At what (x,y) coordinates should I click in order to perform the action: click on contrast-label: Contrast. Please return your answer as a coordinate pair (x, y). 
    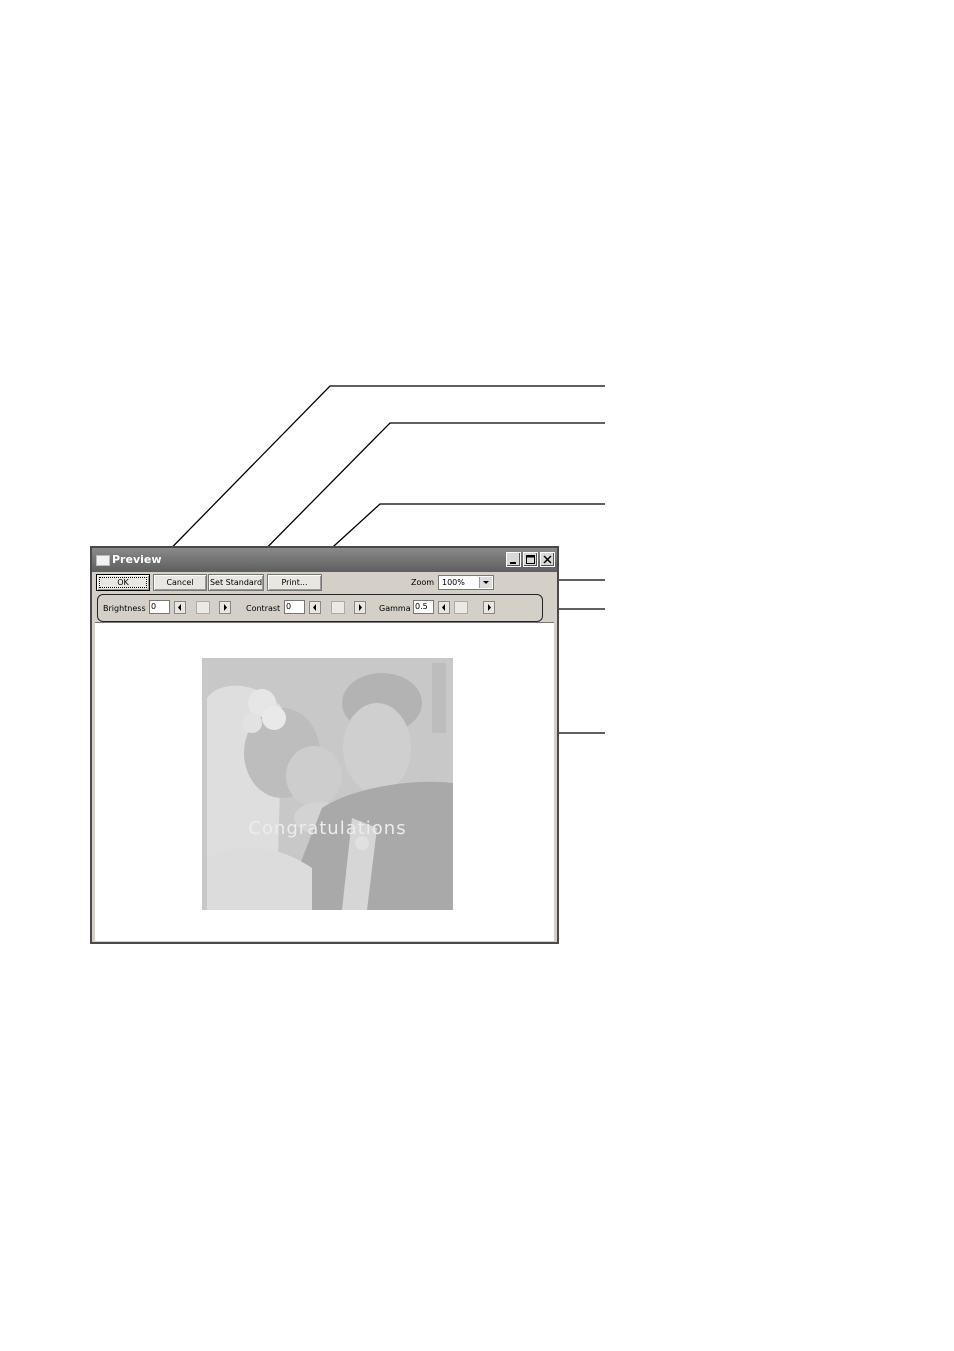
    Looking at the image, I should click on (263, 608).